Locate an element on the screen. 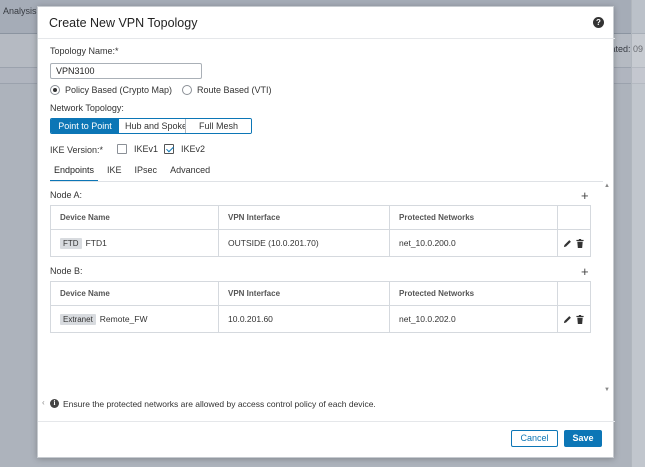 The image size is (645, 467). app-right-edge is located at coordinates (638, 233).